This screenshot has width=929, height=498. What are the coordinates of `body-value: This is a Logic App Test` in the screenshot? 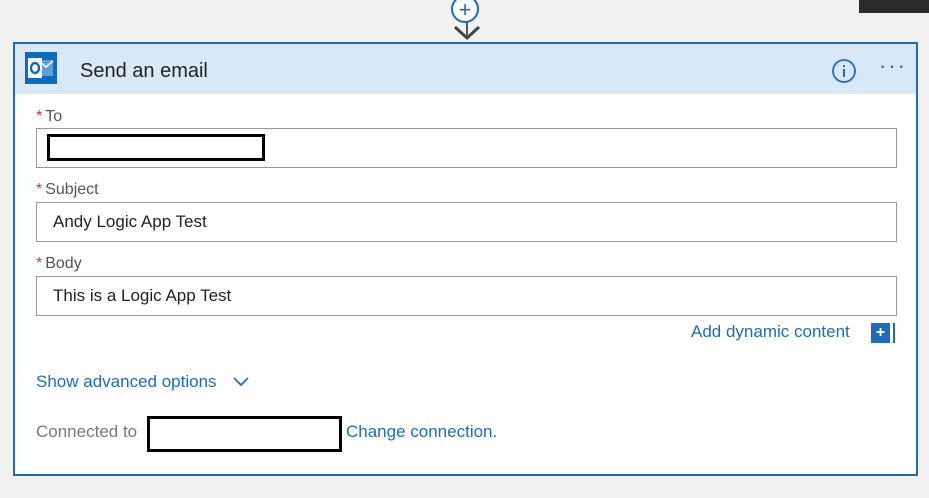 It's located at (142, 295).